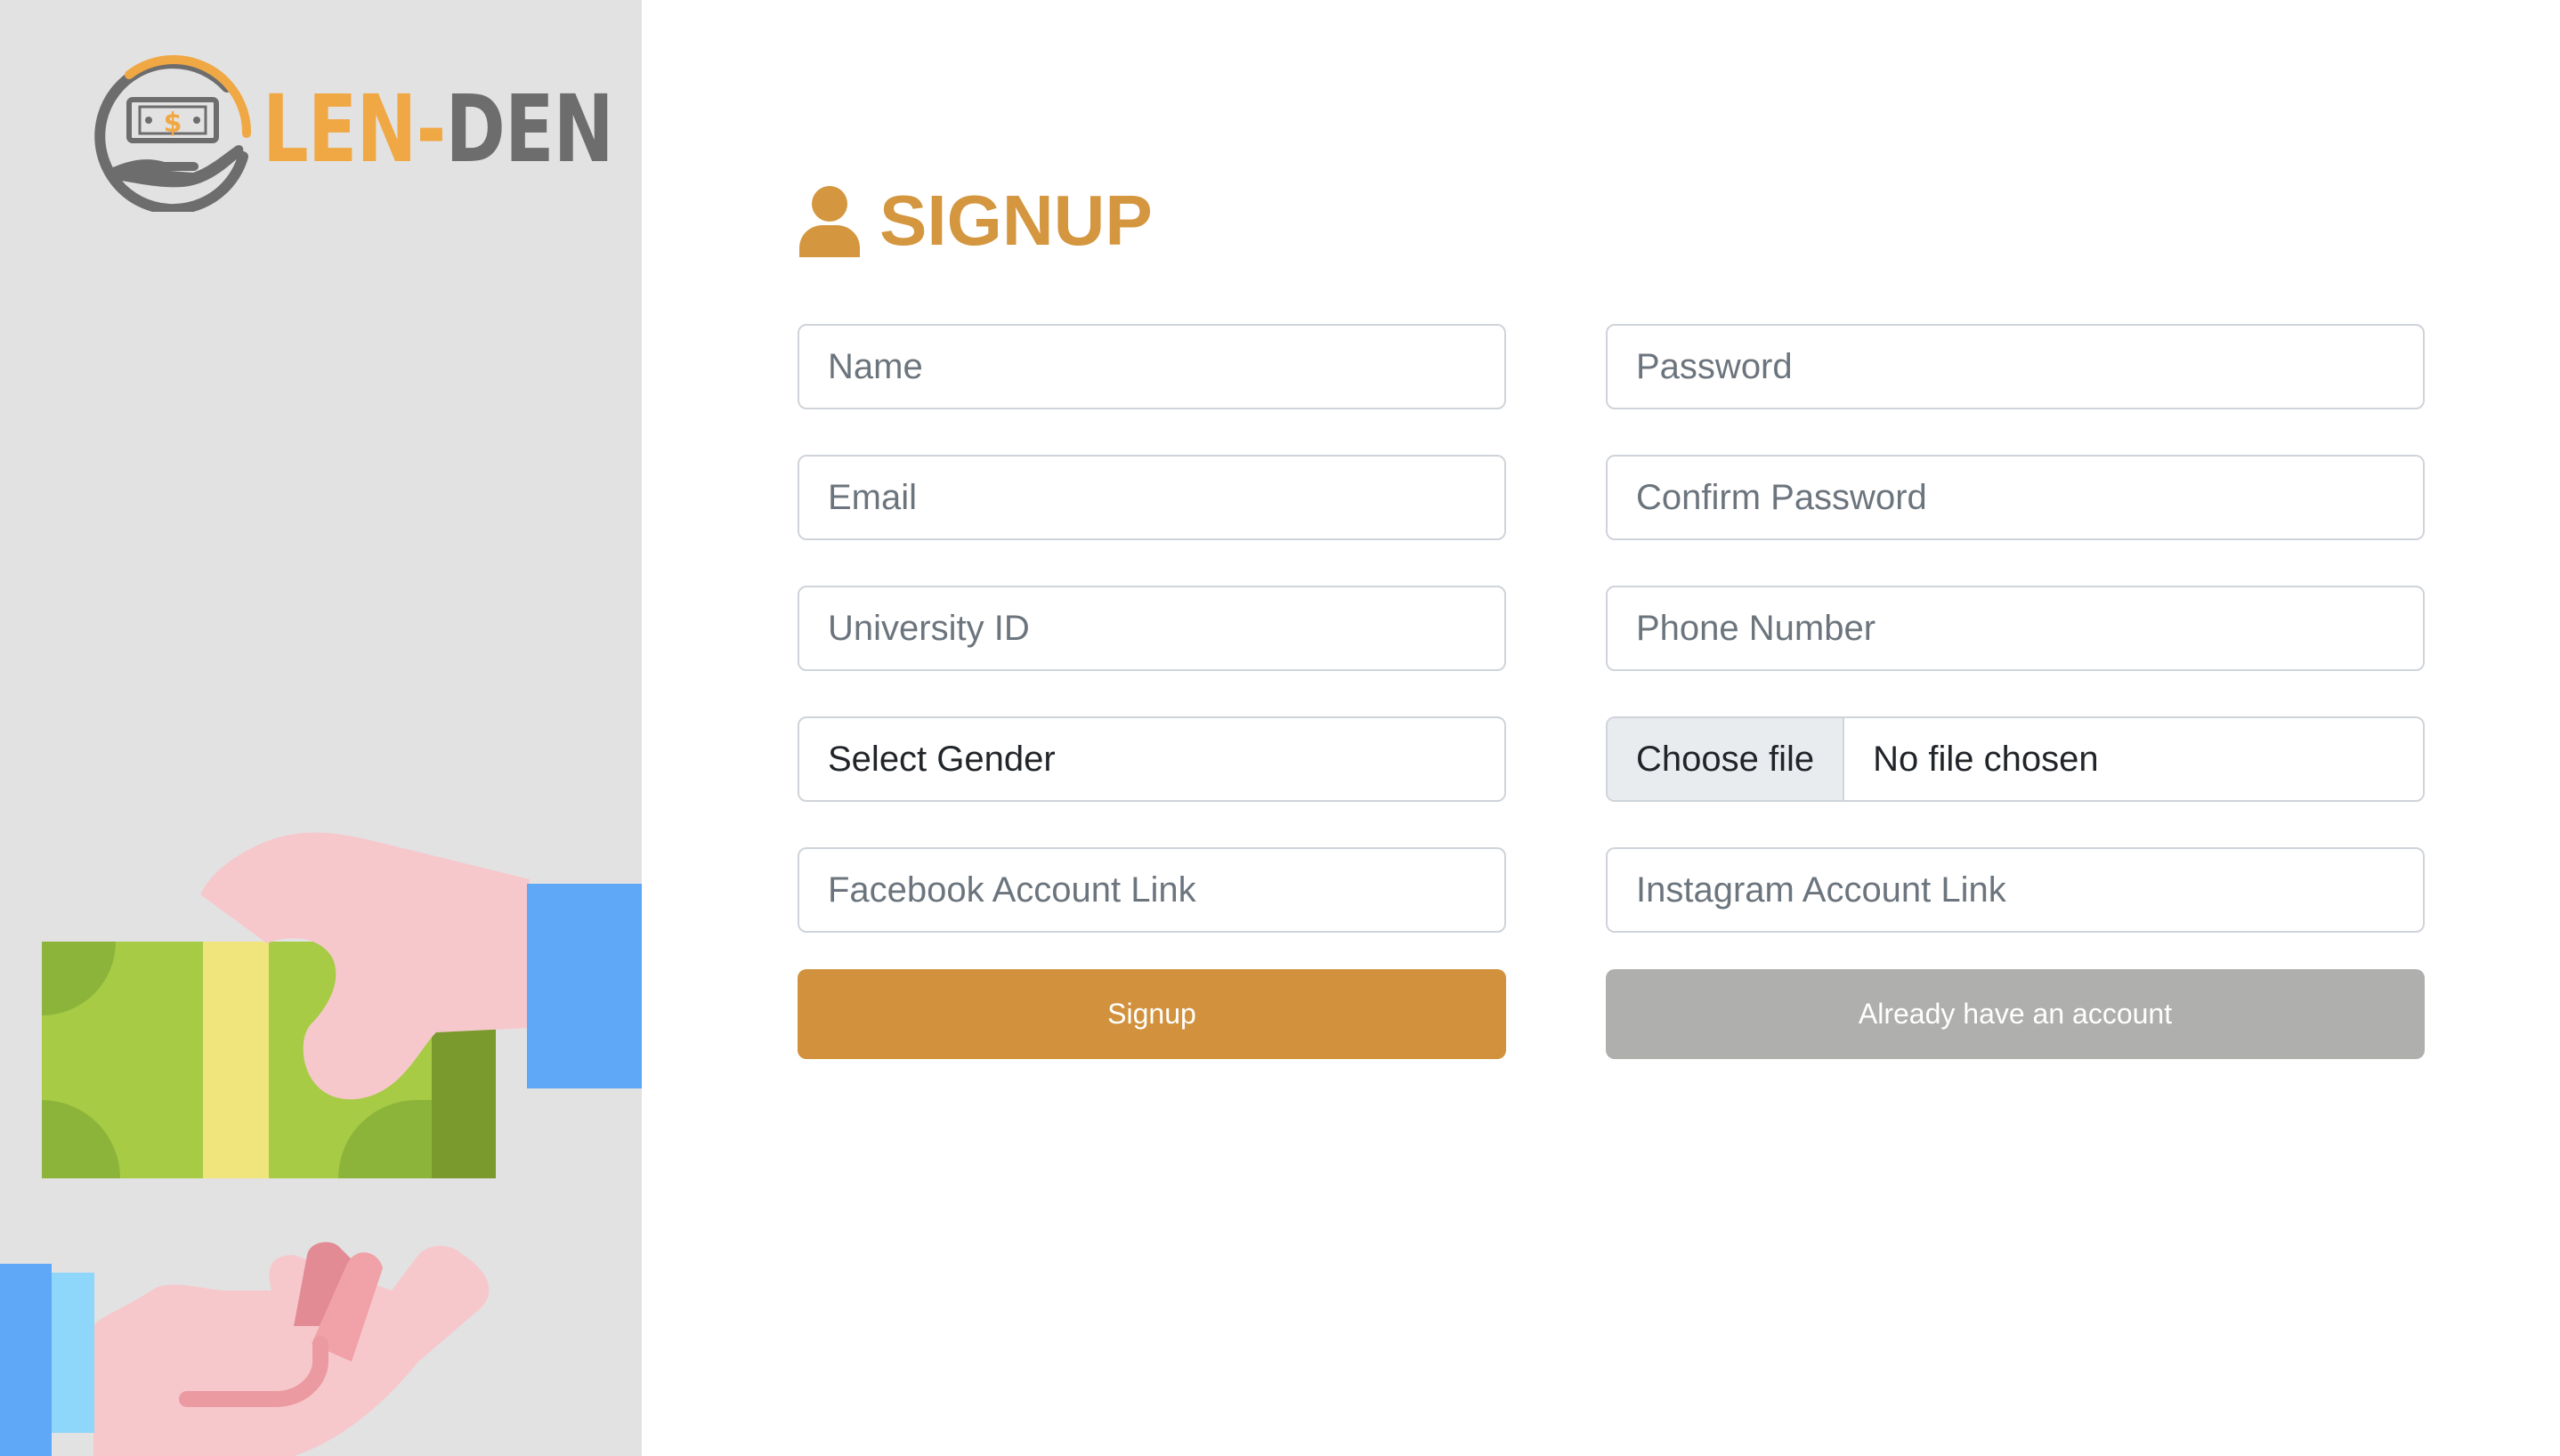  I want to click on login-link-button: Already have an account, so click(2016, 1014).